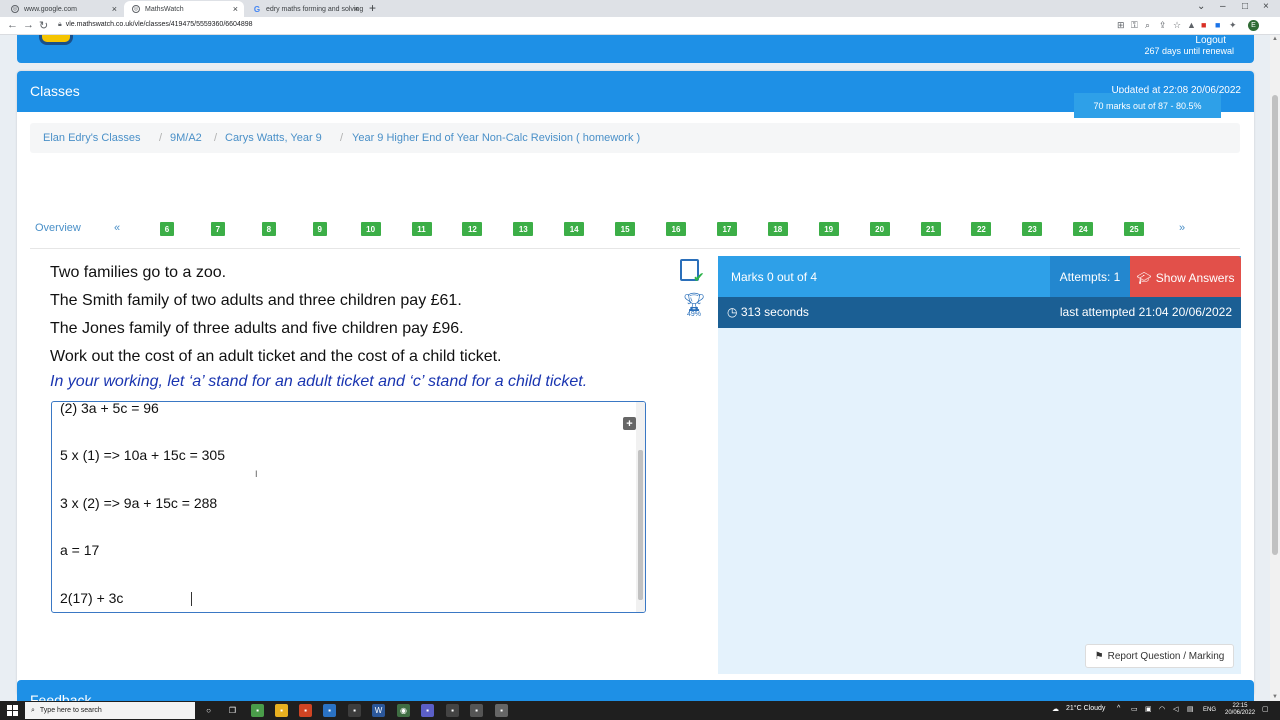  I want to click on editor-scroll-thumb, so click(640, 525).